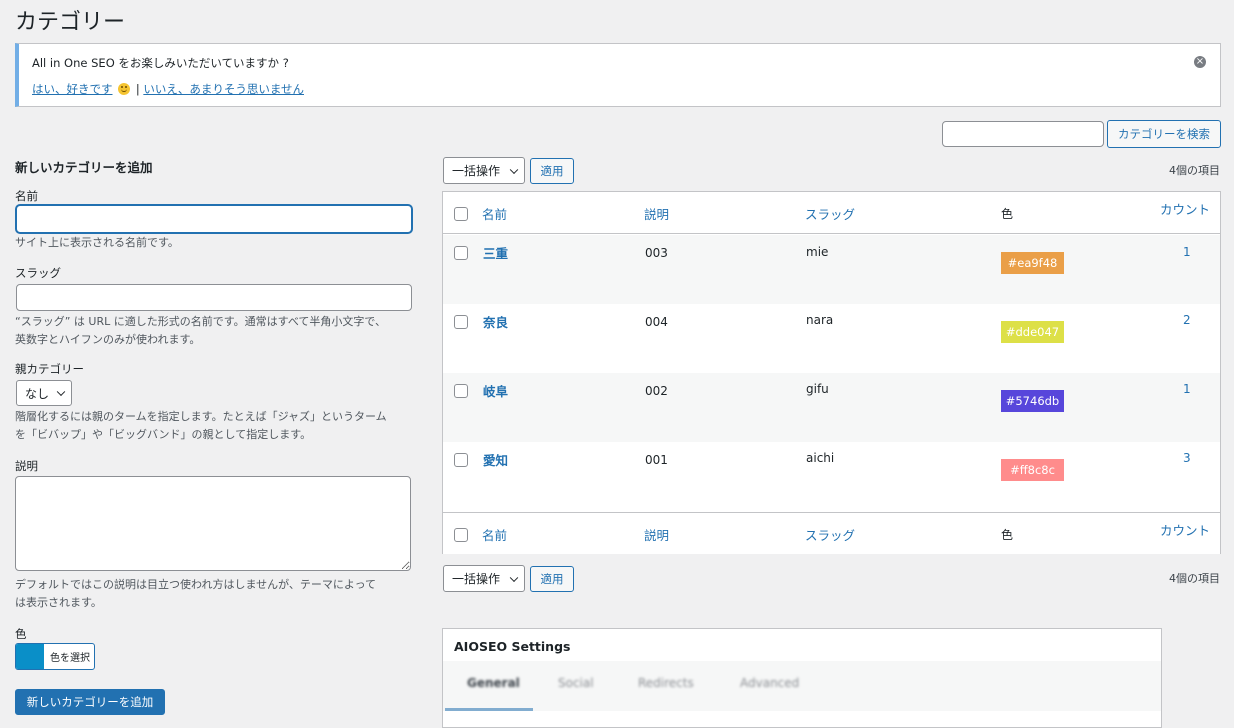  I want to click on aioseo-tabs: General Social Redirects Advanced, so click(802, 686).